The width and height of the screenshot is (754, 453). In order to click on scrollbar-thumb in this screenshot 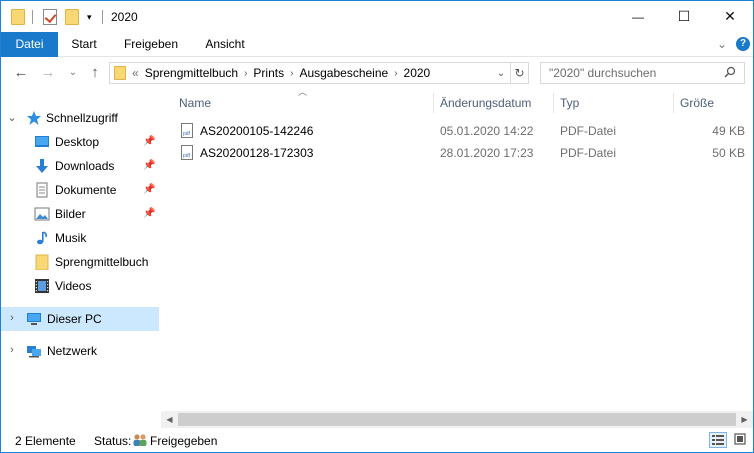, I will do `click(457, 419)`.